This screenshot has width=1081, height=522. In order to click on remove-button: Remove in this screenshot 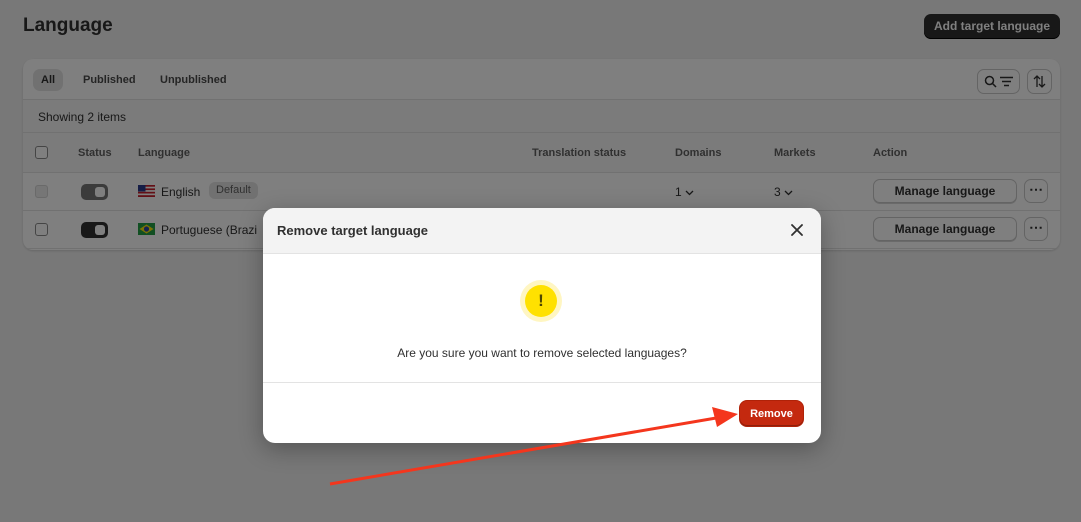, I will do `click(771, 413)`.